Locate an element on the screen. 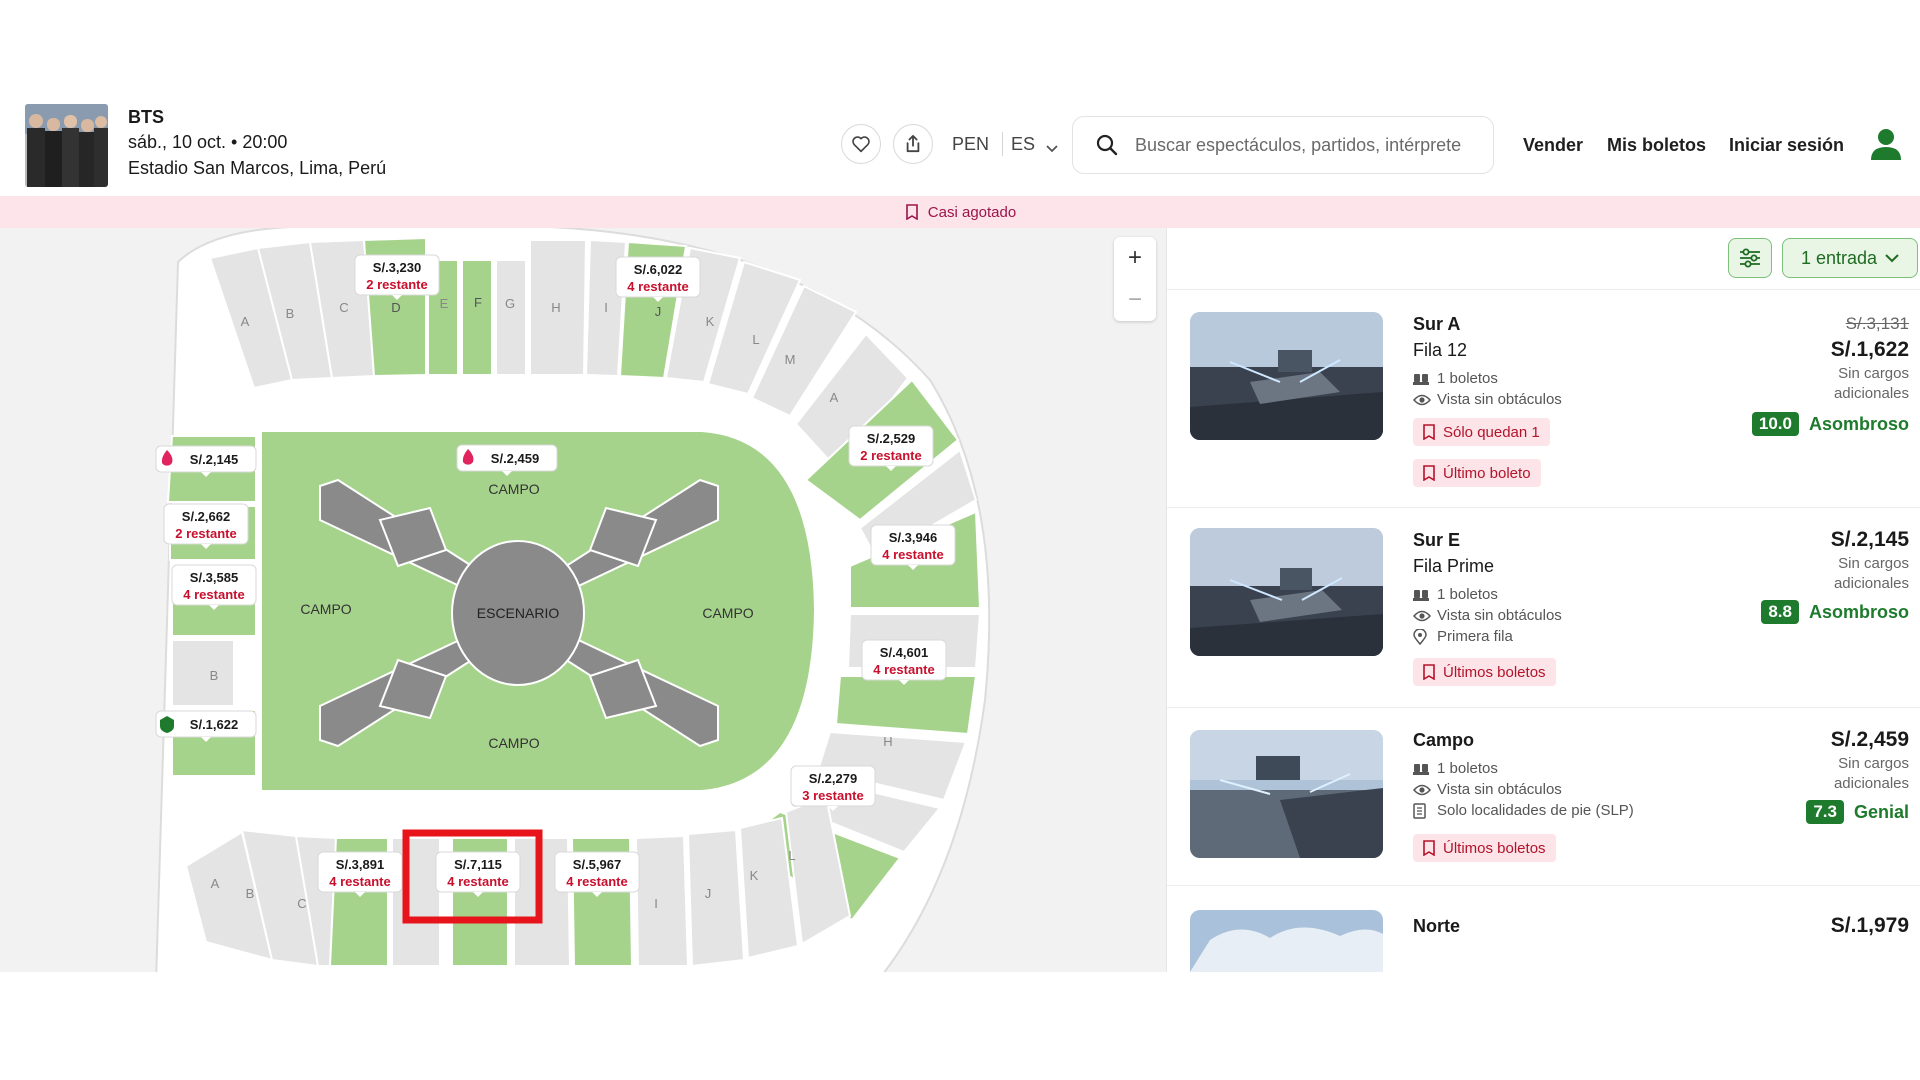 The height and width of the screenshot is (1080, 1920). svg-text: G is located at coordinates (510, 303).